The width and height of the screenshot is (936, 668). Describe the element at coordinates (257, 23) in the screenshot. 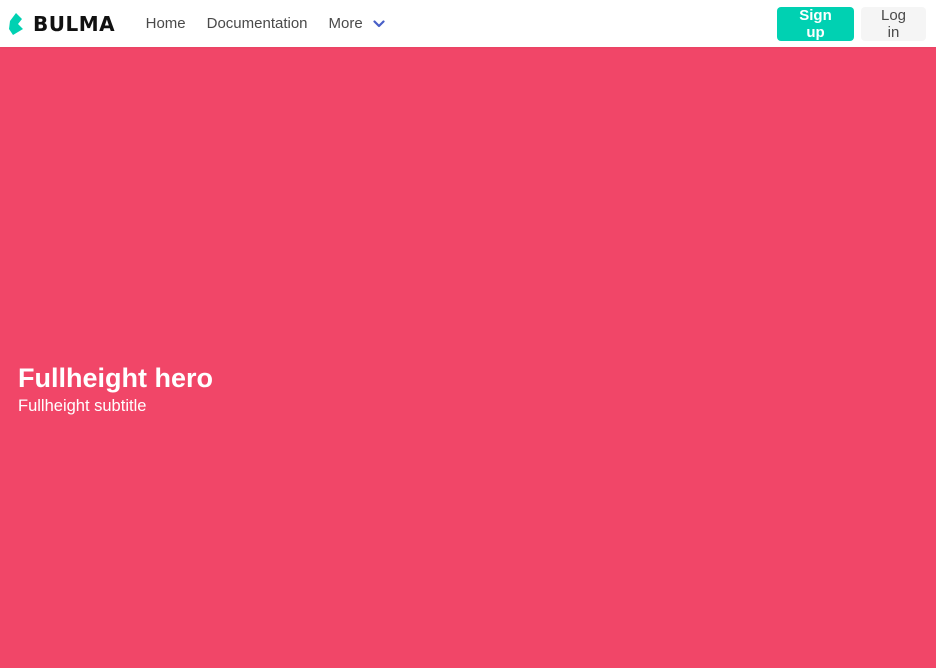

I see `nav-item-documentation: Documentation` at that location.